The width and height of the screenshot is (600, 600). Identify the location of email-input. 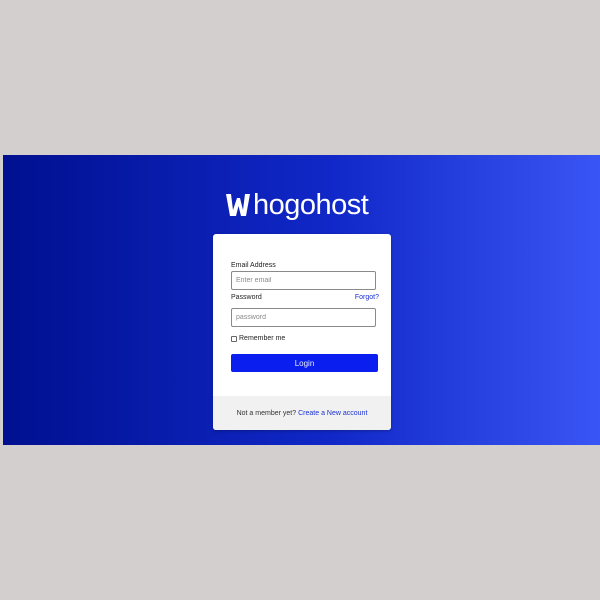
(303, 280).